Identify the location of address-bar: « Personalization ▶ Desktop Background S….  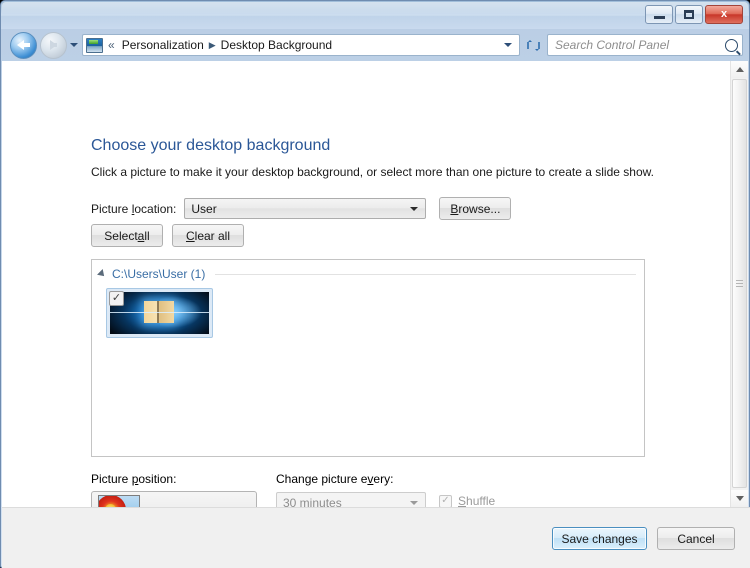
(375, 45).